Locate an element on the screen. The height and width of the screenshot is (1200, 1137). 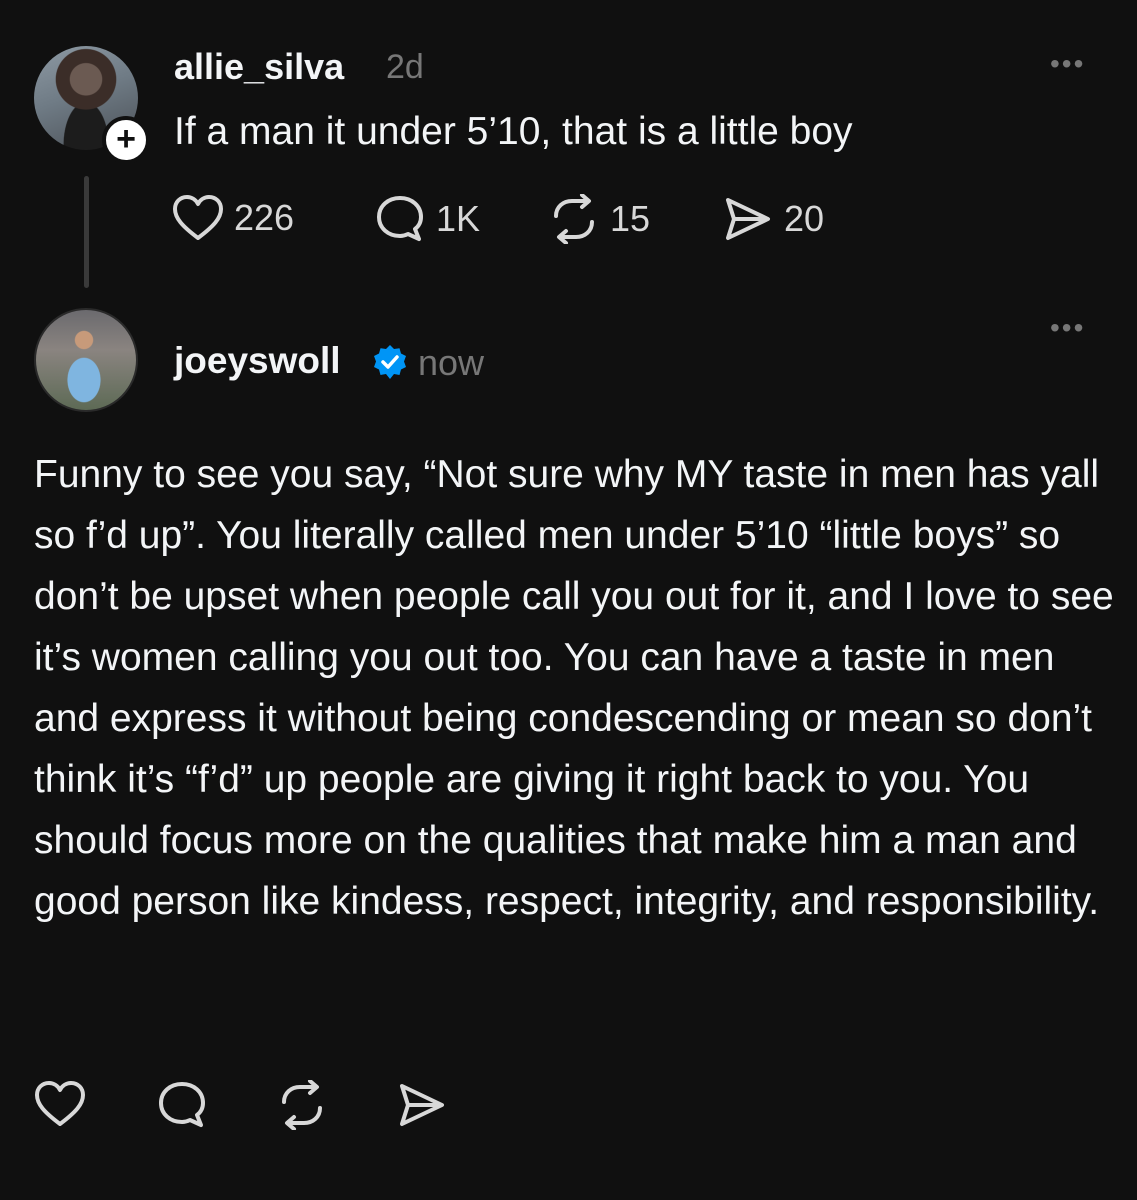
share-button is located at coordinates (422, 1105).